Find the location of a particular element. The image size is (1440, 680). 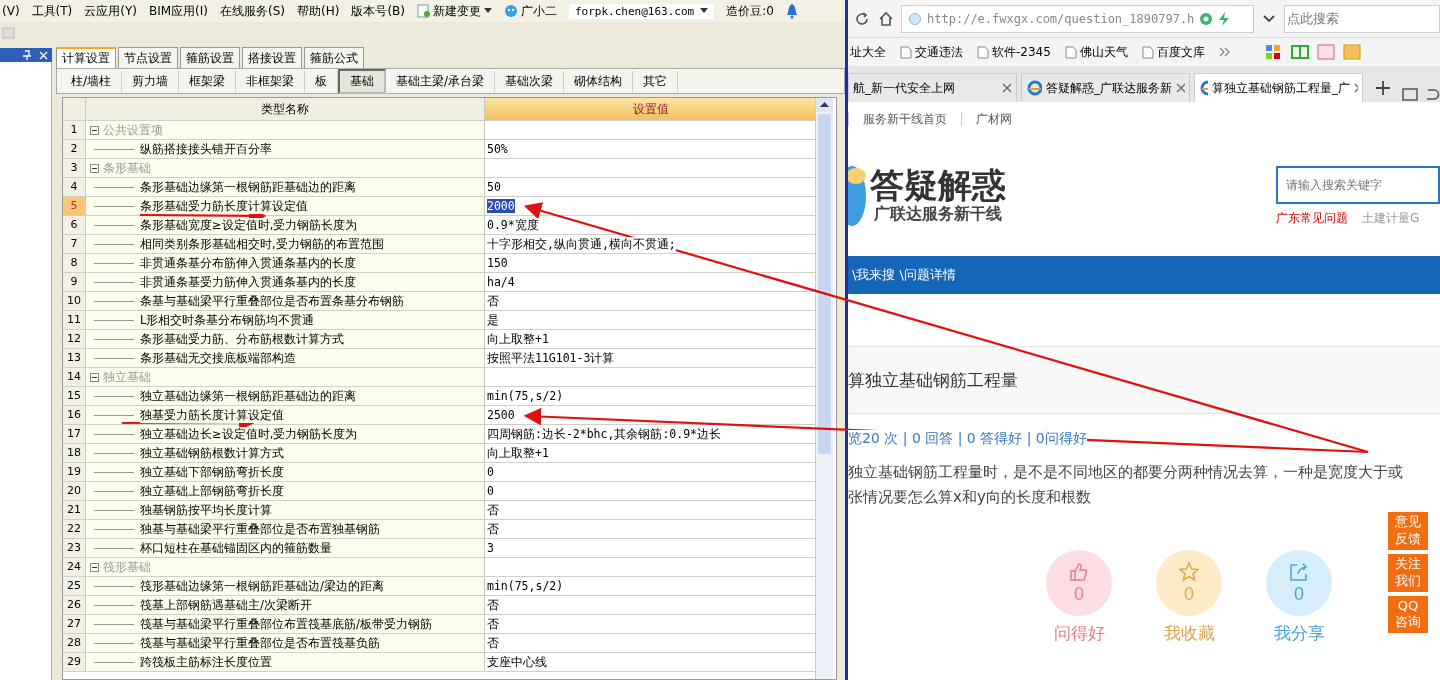

menu-item: 版本号(B) is located at coordinates (378, 11).